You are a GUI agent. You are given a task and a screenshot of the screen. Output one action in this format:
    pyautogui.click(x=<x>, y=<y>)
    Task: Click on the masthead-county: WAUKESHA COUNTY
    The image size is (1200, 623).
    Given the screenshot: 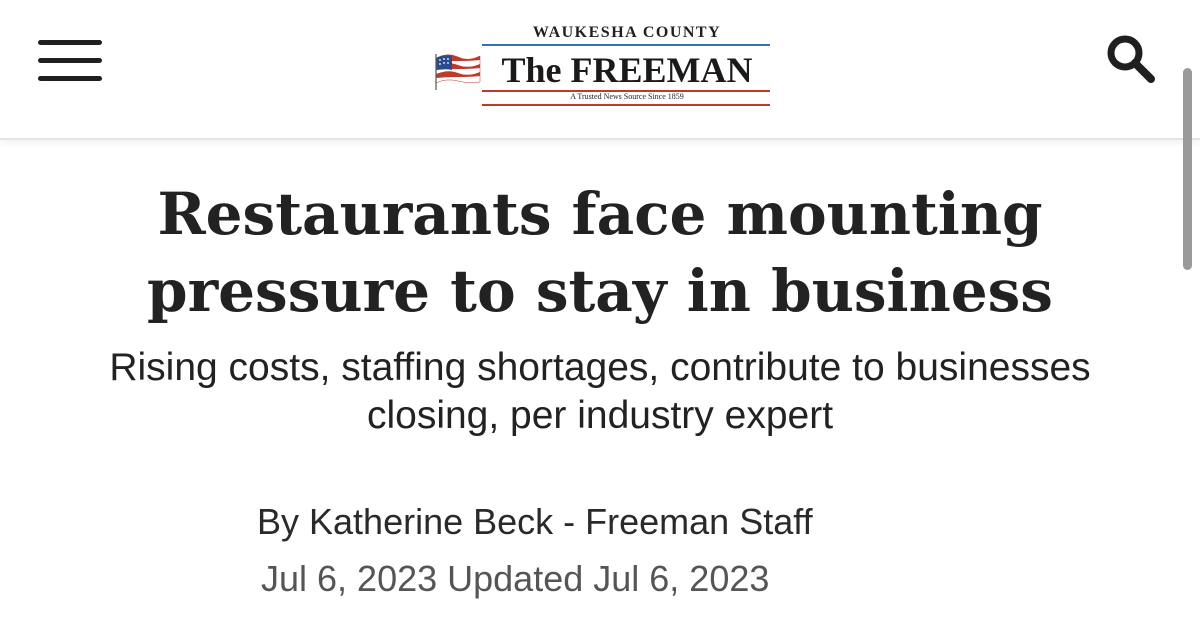 What is the action you would take?
    pyautogui.click(x=627, y=32)
    